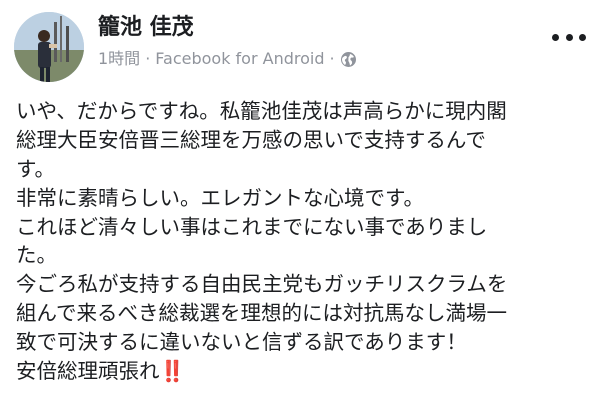 This screenshot has width=600, height=408. I want to click on post-text-line: 今ごろ私が支持する自由民主党もガッチリスクラムを, so click(262, 284).